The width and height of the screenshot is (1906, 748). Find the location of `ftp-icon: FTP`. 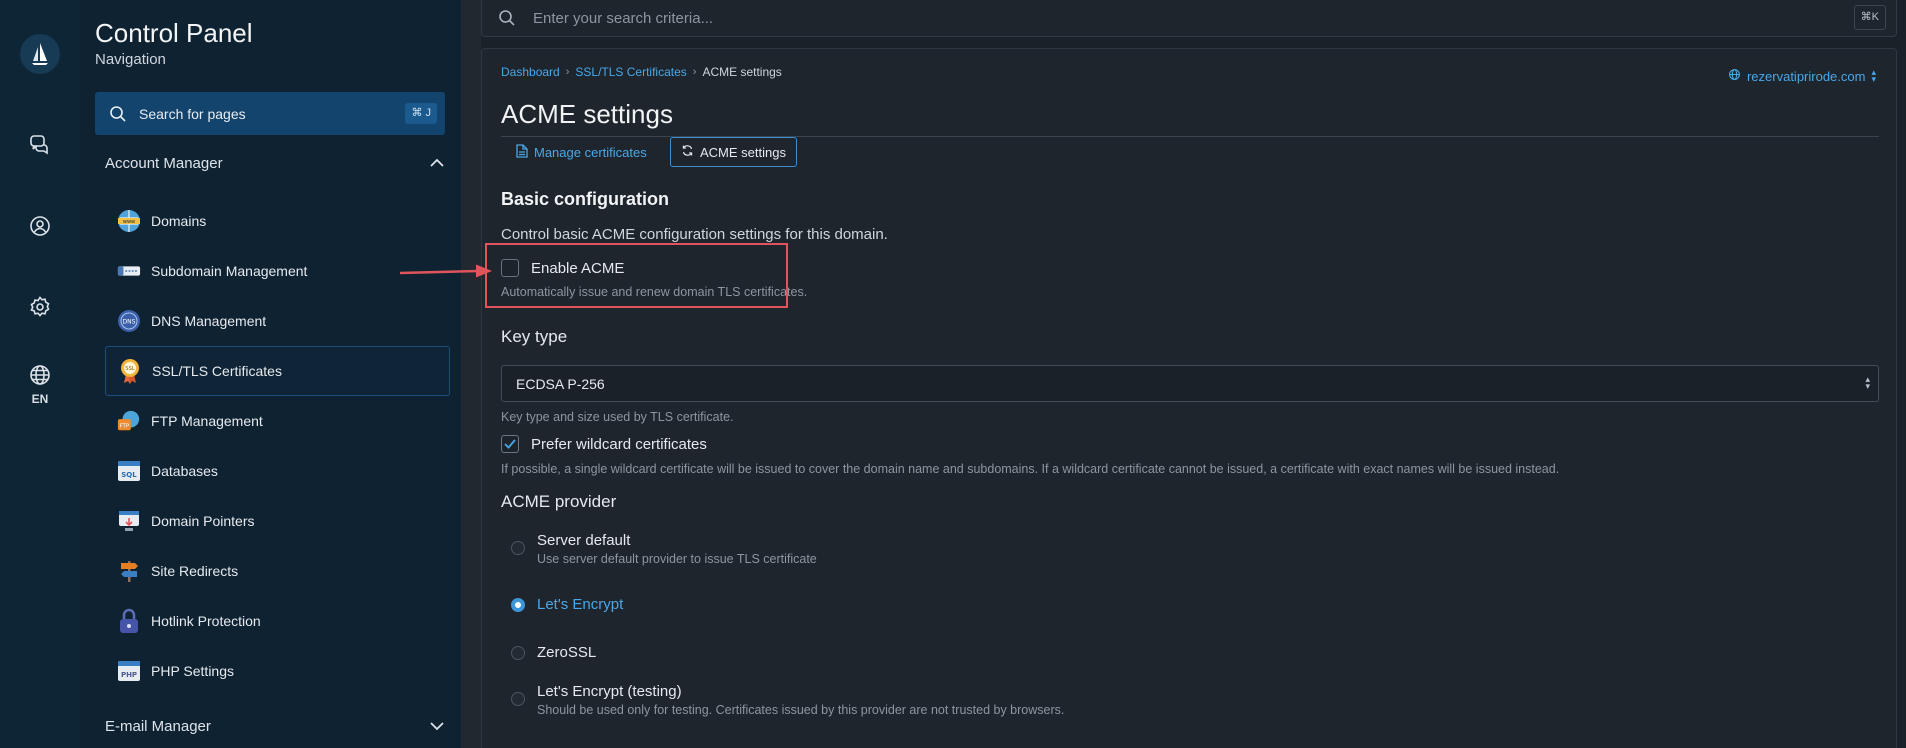

ftp-icon: FTP is located at coordinates (129, 421).